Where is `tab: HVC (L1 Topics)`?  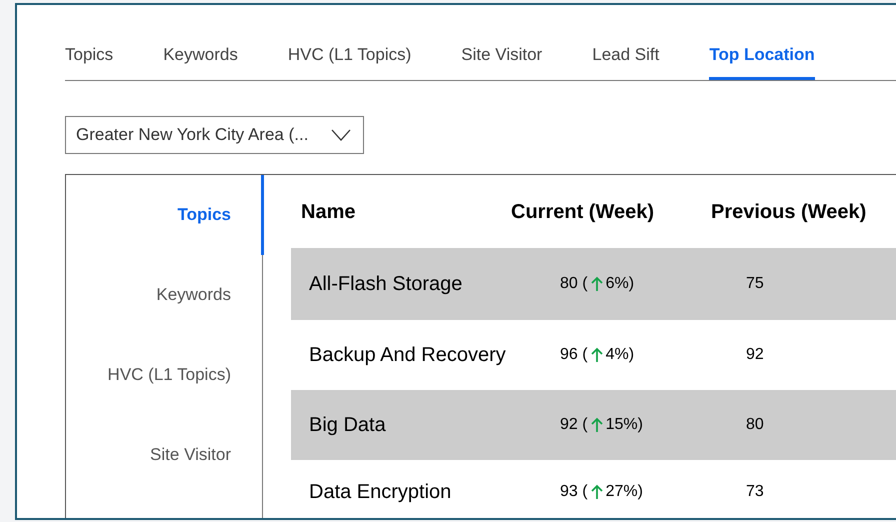 tab: HVC (L1 Topics) is located at coordinates (350, 43).